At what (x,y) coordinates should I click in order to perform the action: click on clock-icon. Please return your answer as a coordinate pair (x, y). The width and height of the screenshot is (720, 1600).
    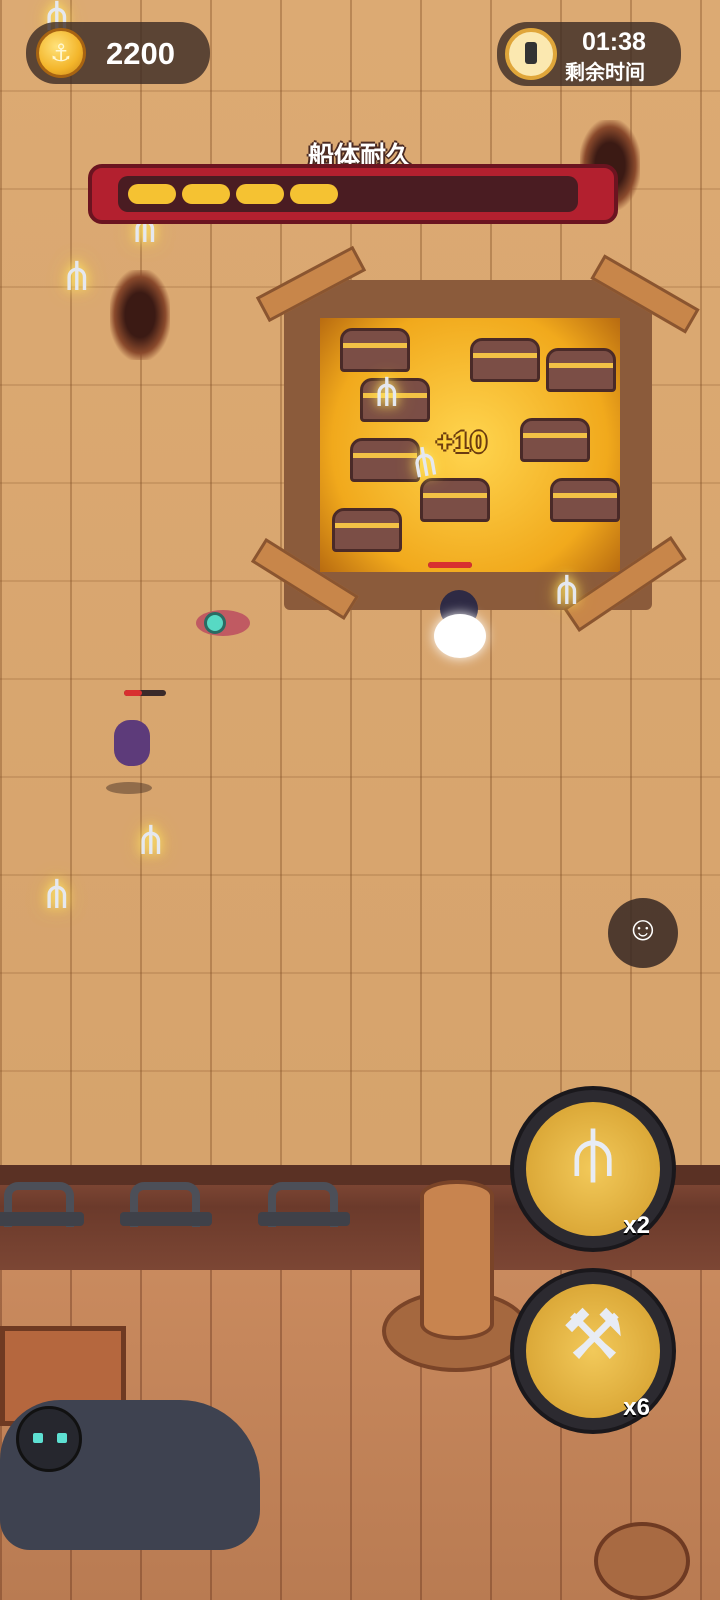
    Looking at the image, I should click on (531, 54).